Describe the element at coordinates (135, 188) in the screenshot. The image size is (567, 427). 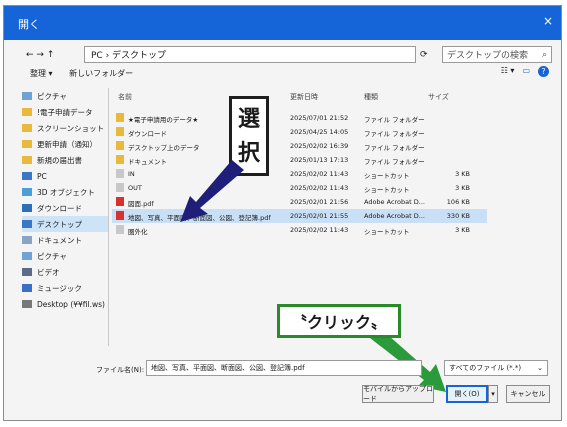
I see `file-name: OUT` at that location.